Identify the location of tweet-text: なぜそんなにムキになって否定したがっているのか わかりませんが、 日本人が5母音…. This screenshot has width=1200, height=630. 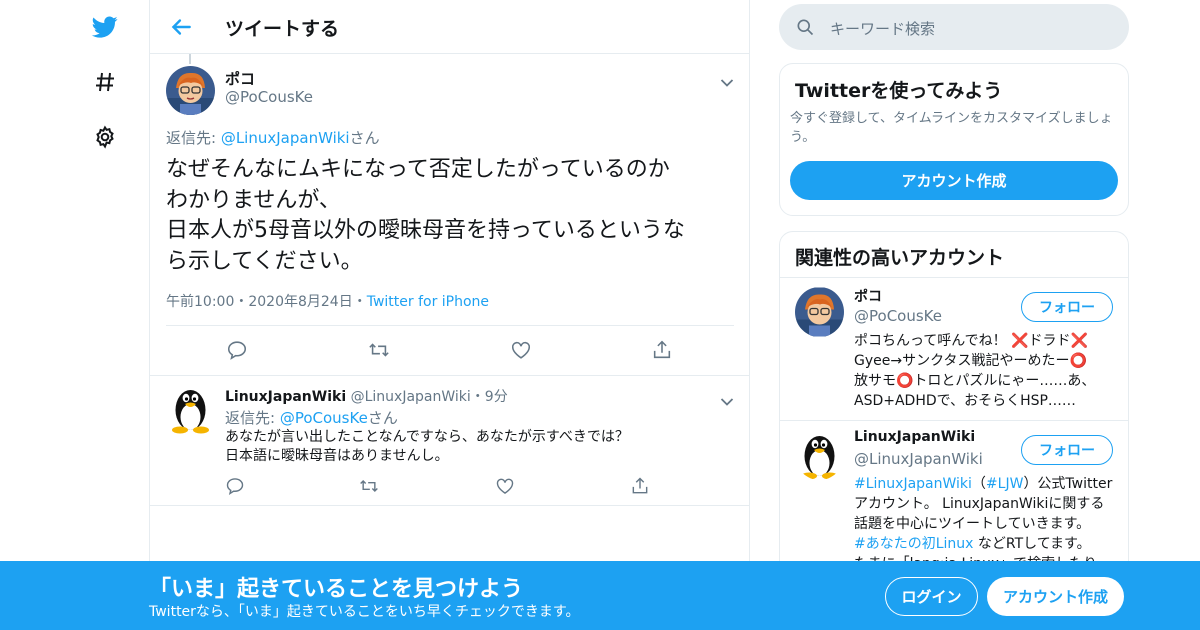
(425, 215).